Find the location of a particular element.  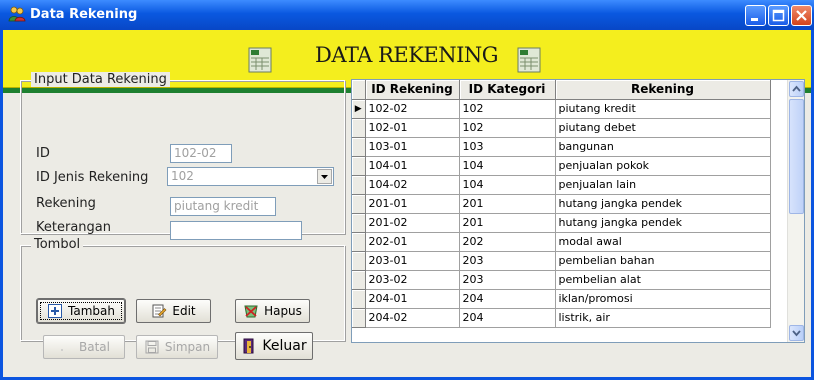

cell-rekening: iklan/promosi is located at coordinates (663, 299).